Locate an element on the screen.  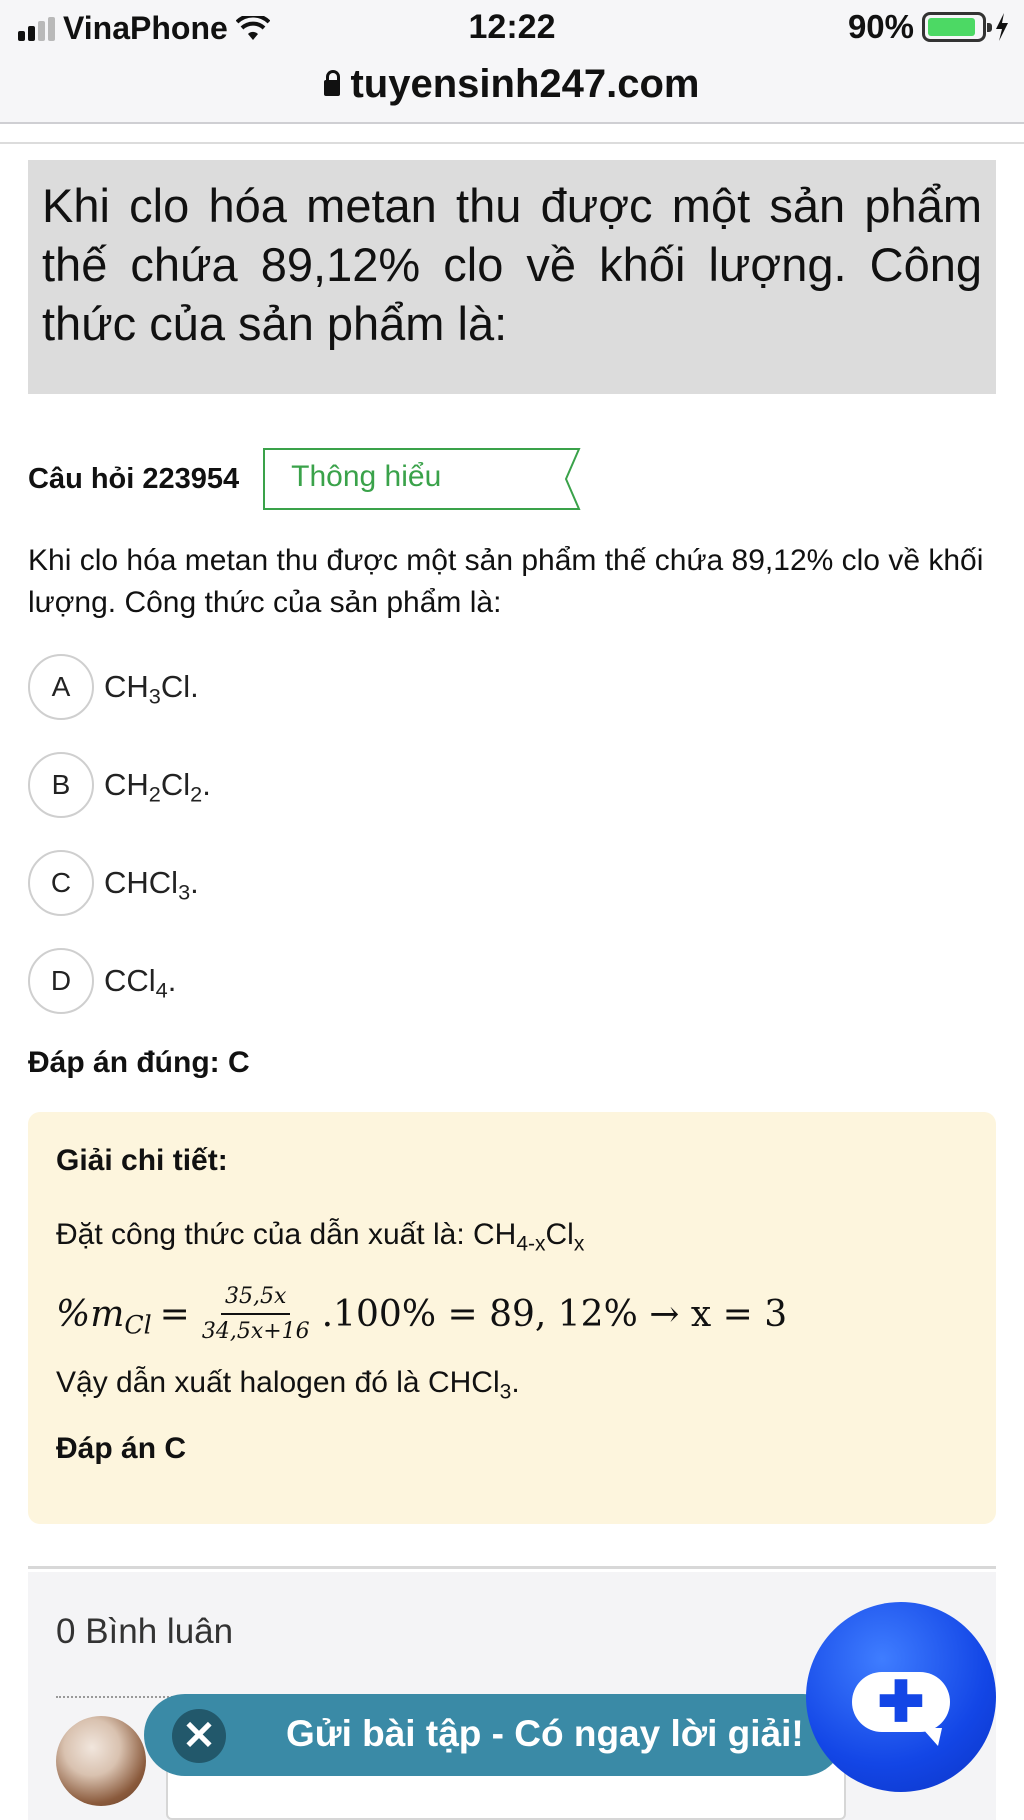
avatar is located at coordinates (101, 1761).